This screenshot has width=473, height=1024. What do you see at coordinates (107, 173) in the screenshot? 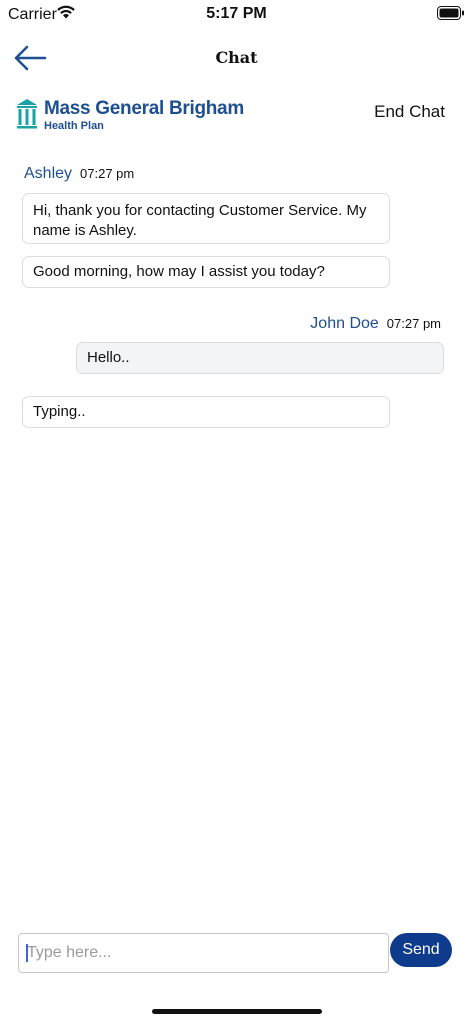
I see `agent-message-time: 07:27 pm` at bounding box center [107, 173].